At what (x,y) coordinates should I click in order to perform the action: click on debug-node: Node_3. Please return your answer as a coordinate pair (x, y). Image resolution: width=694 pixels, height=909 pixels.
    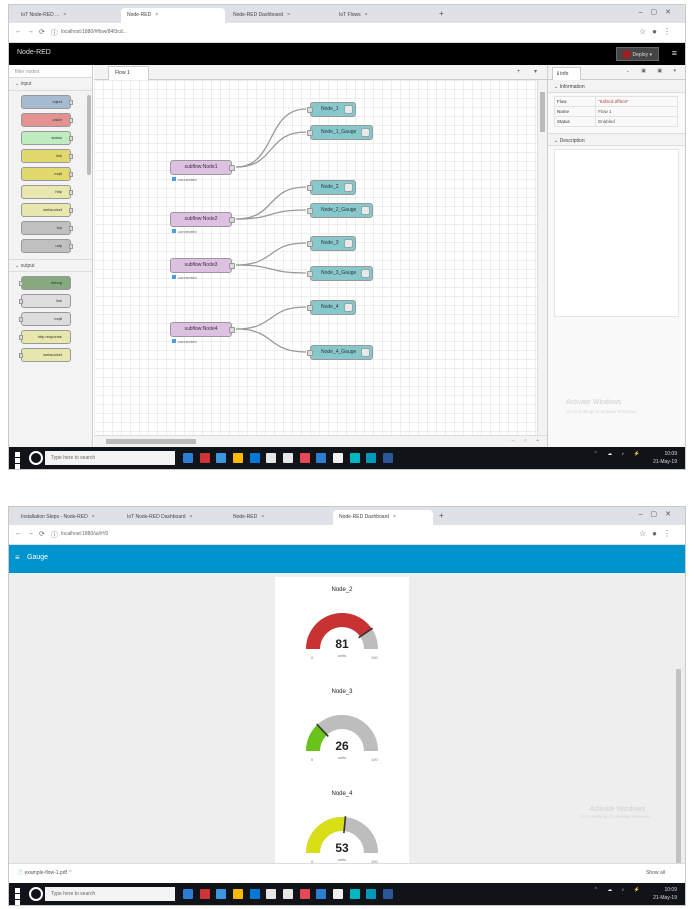
    Looking at the image, I should click on (331, 243).